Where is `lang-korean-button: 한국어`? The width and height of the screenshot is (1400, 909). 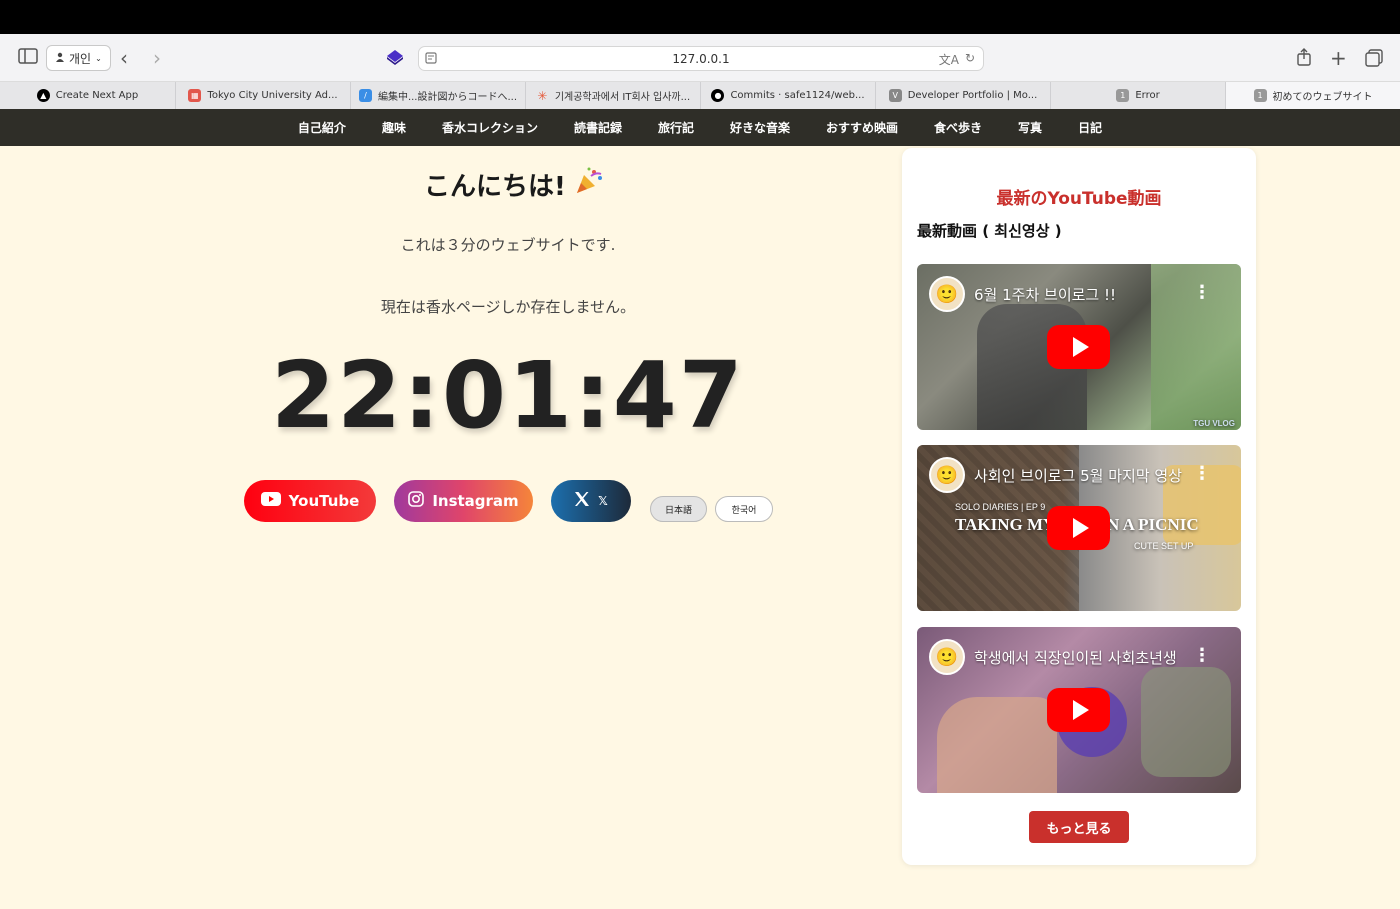 lang-korean-button: 한국어 is located at coordinates (744, 509).